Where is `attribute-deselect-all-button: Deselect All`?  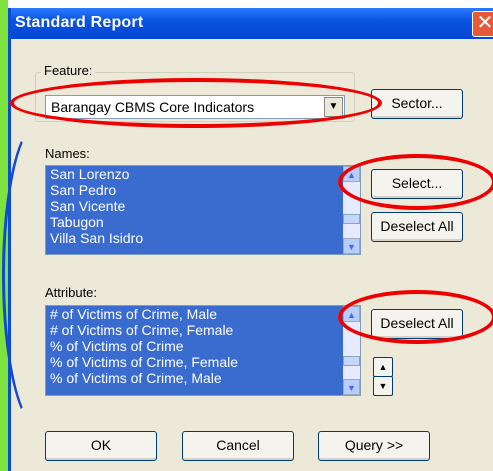 attribute-deselect-all-button: Deselect All is located at coordinates (417, 324).